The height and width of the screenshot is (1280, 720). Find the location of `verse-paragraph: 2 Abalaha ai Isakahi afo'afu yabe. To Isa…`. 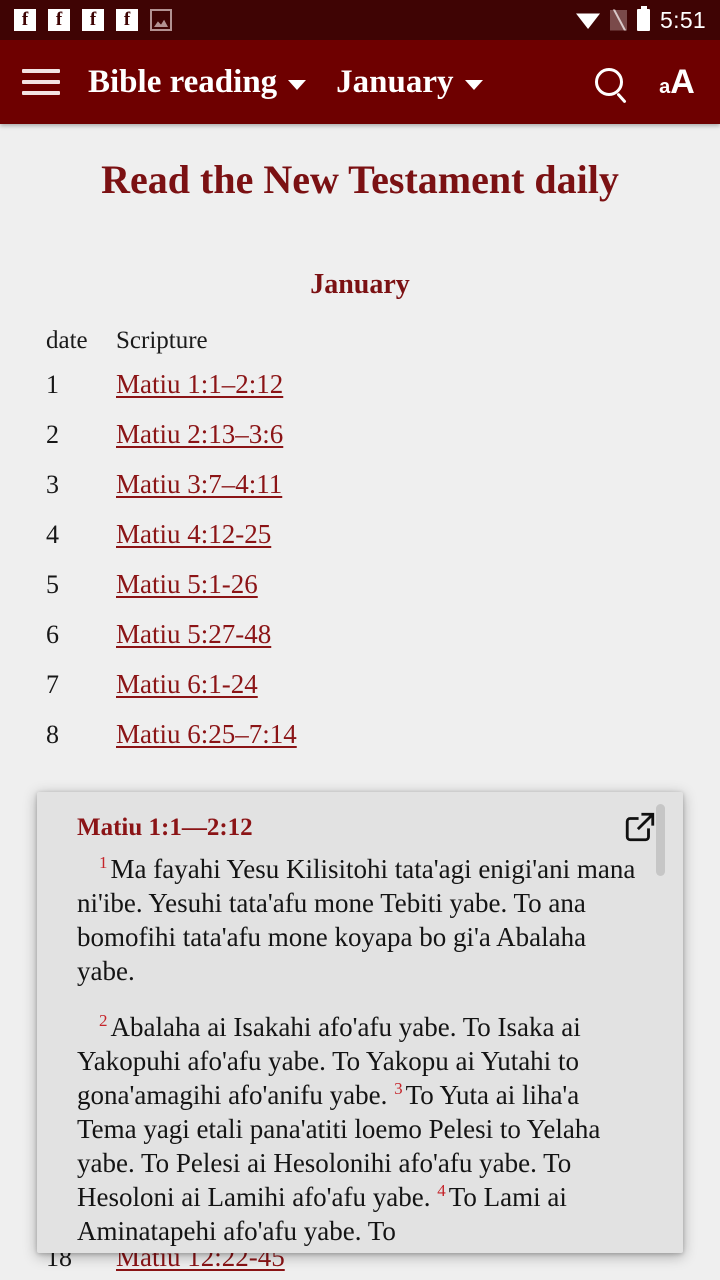

verse-paragraph: 2 Abalaha ai Isakahi afo'afu yabe. To Isa… is located at coordinates (357, 1129).